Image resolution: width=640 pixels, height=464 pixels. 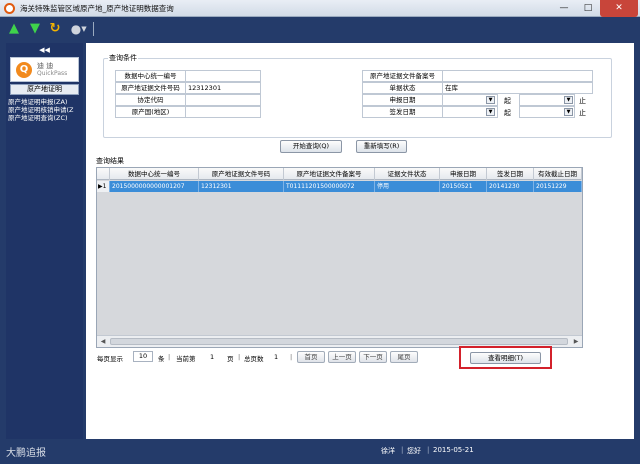 I want to click on center-id-input, so click(x=223, y=76).